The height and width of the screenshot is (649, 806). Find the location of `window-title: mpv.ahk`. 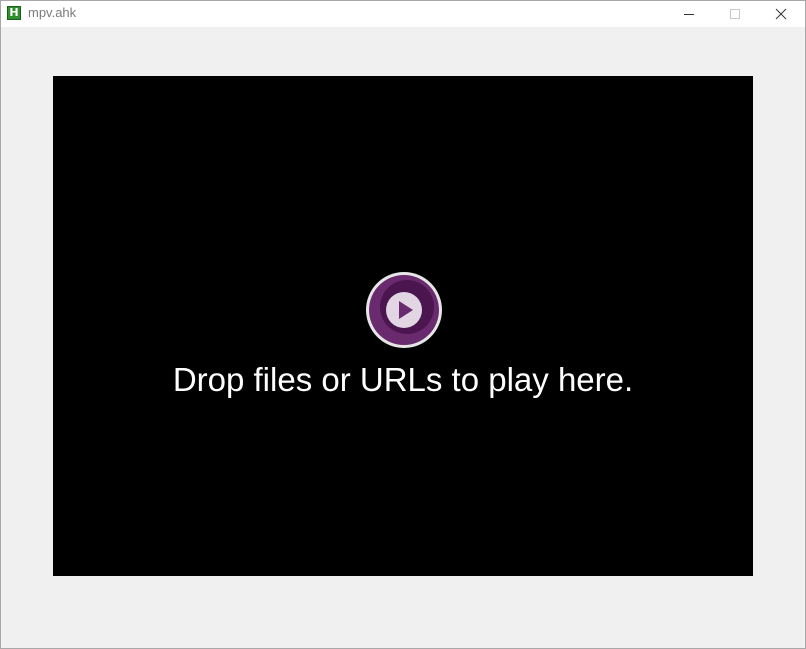

window-title: mpv.ahk is located at coordinates (52, 12).